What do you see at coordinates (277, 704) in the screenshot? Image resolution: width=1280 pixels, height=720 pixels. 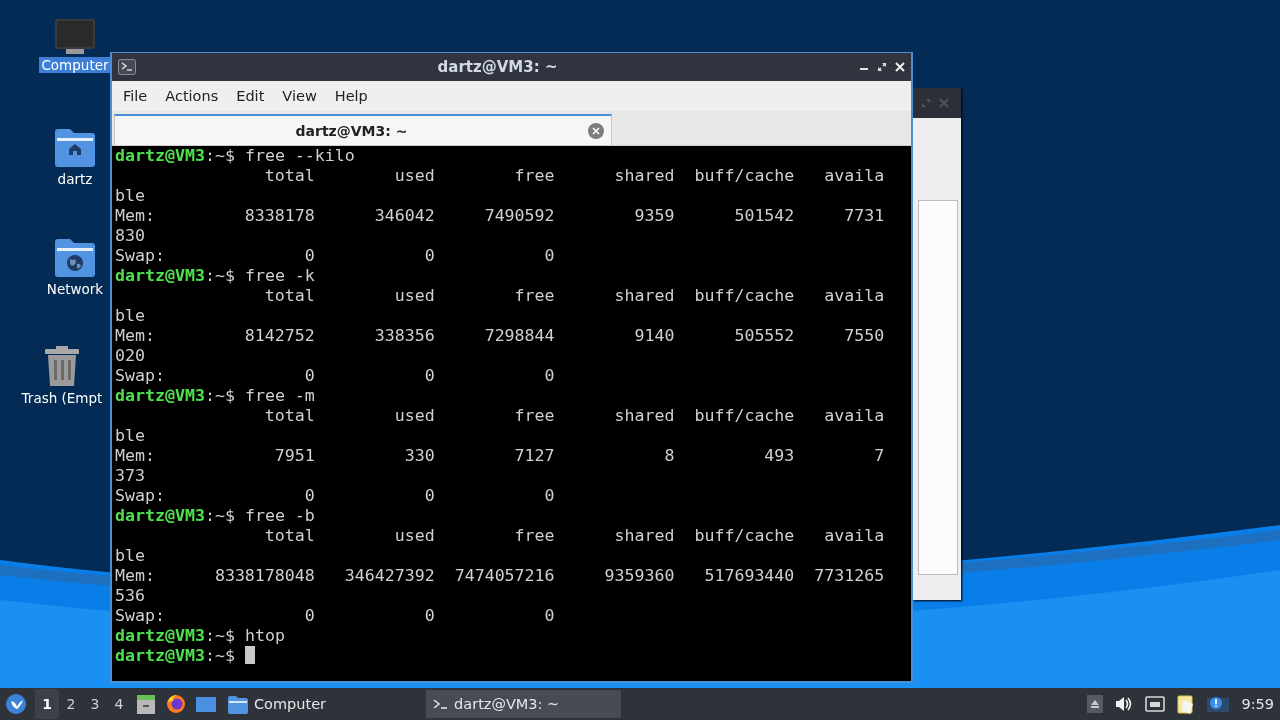 I see `taskbar-button: Computer` at bounding box center [277, 704].